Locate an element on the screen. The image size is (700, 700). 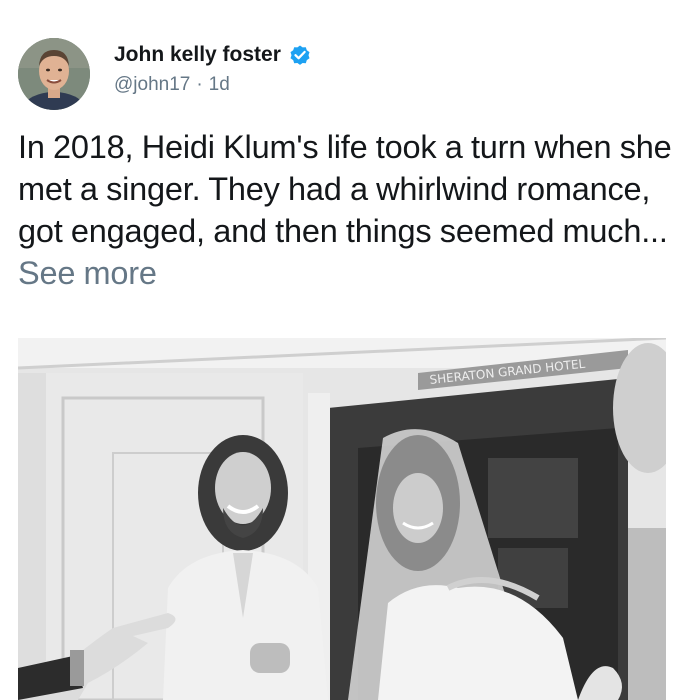
author-info: John kelly foster @john17 · 1d is located at coordinates (213, 68).